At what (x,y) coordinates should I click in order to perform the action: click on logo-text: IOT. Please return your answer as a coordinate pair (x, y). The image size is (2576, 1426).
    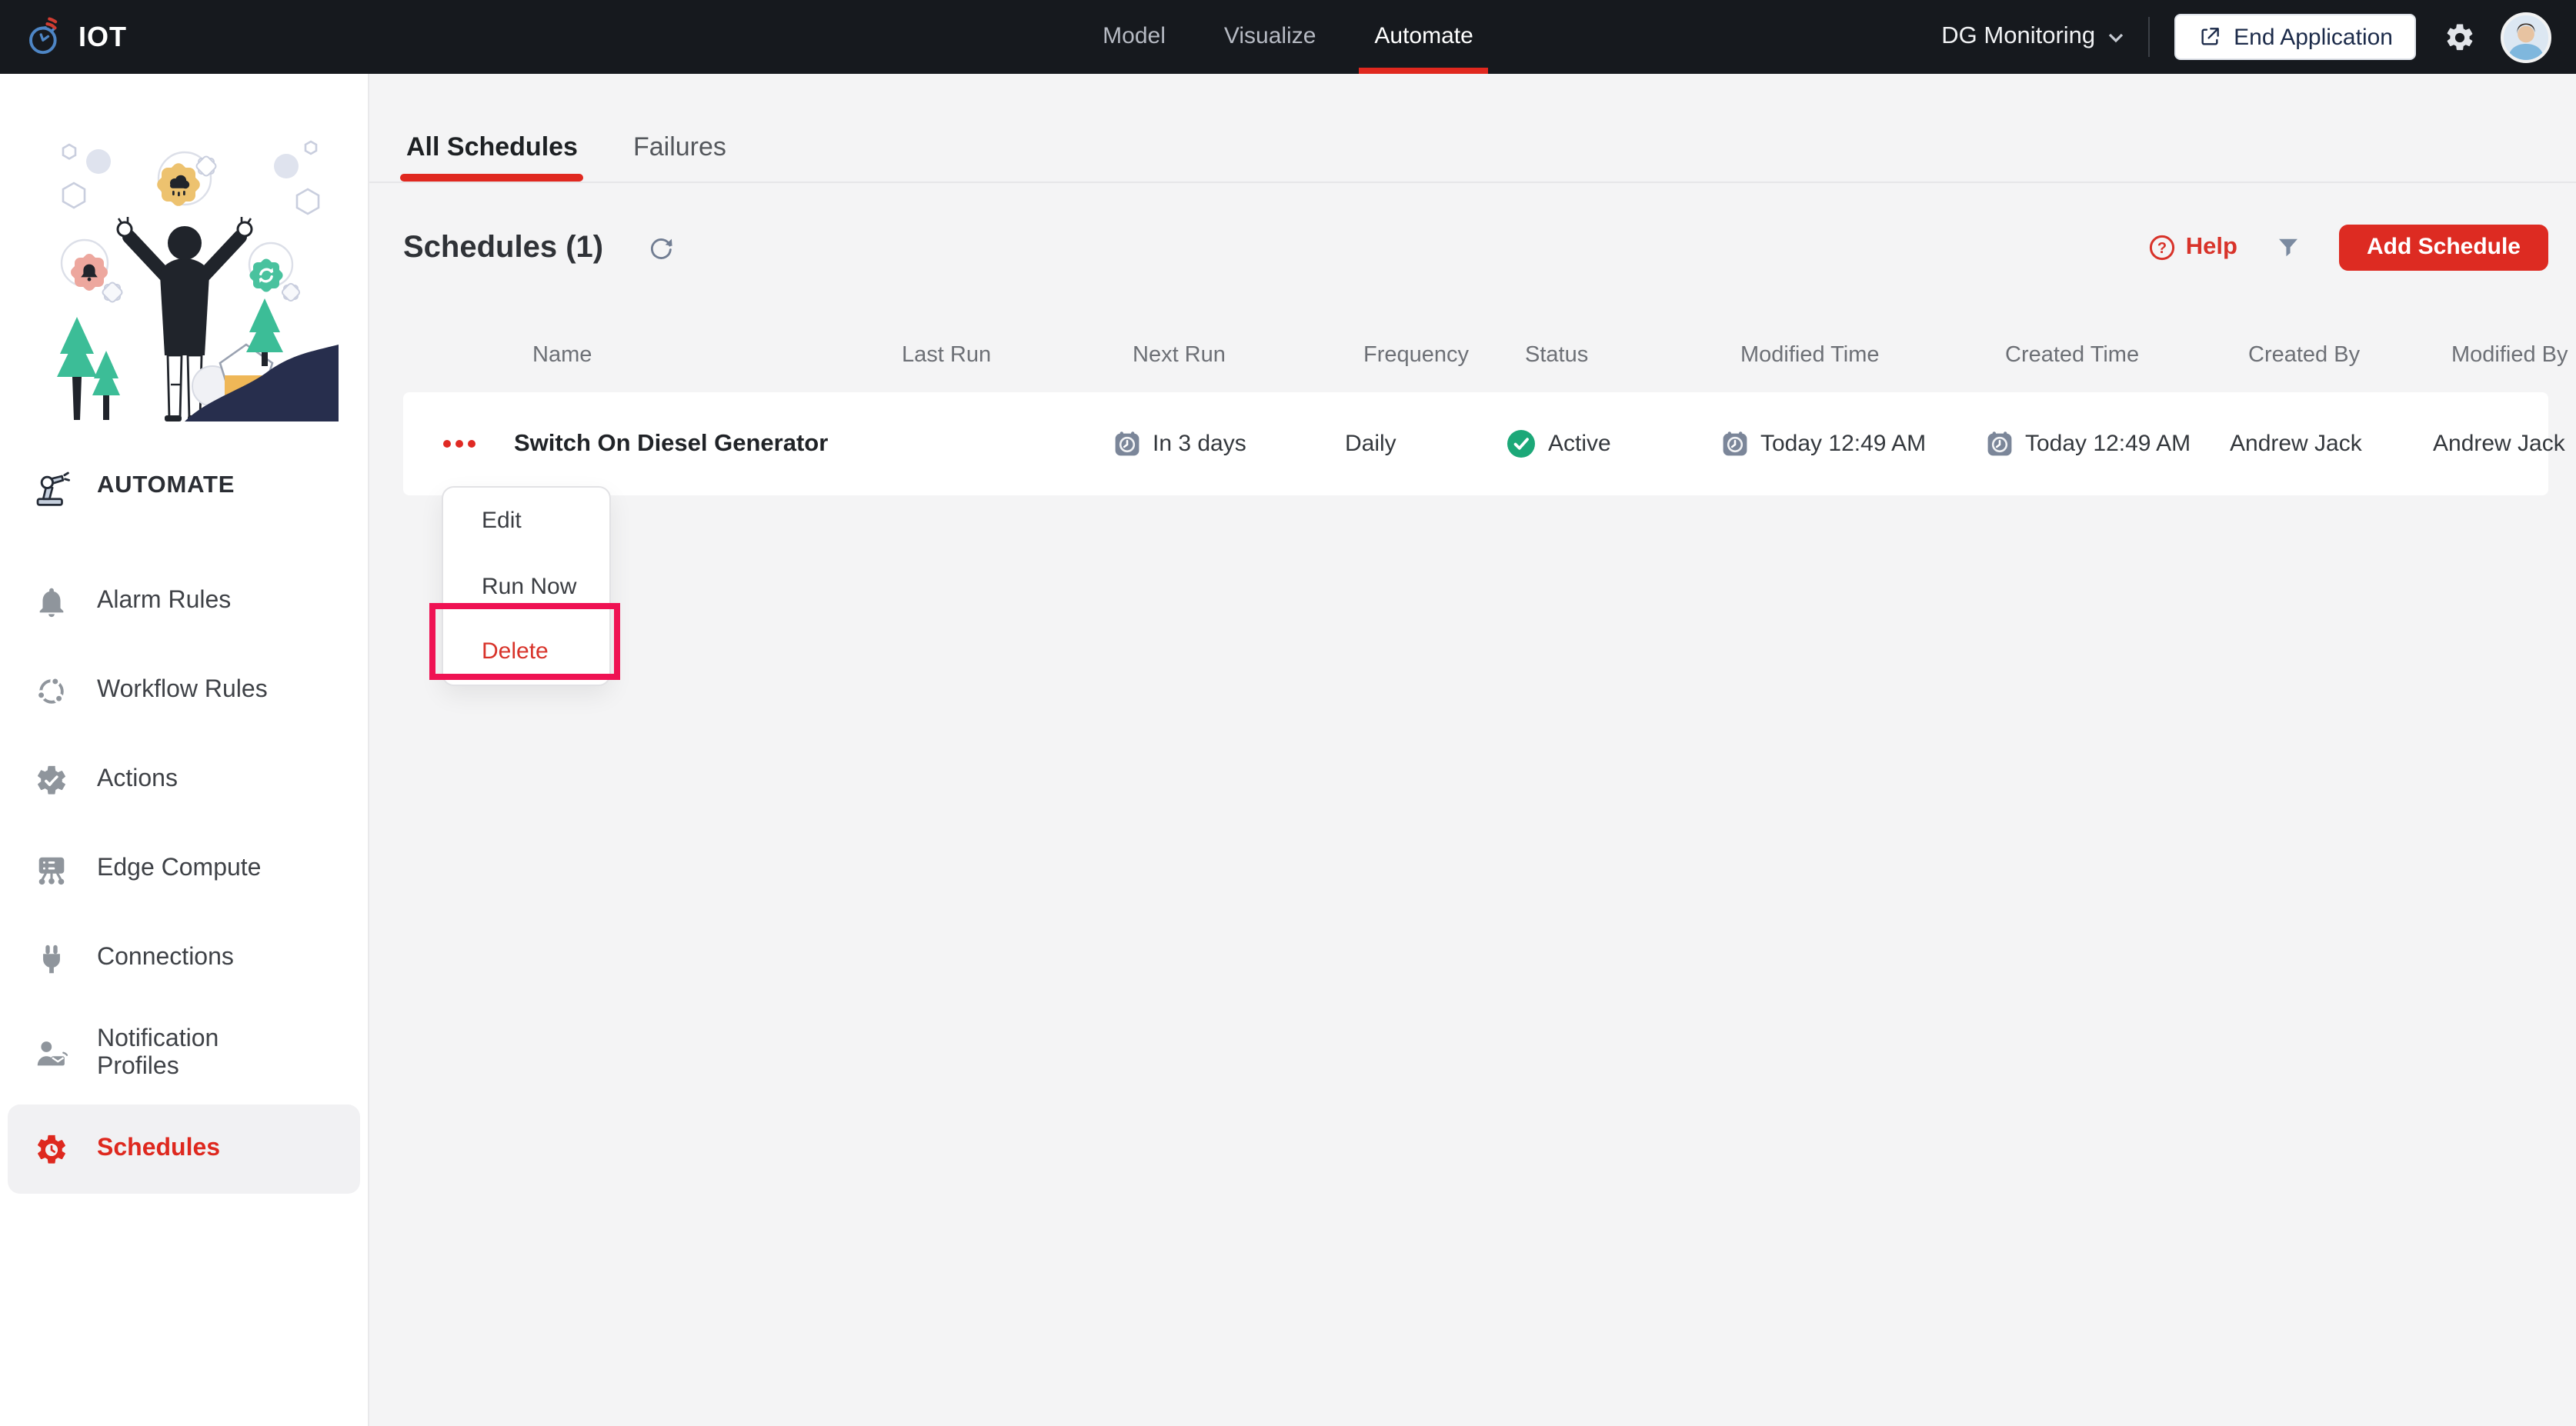
    Looking at the image, I should click on (103, 36).